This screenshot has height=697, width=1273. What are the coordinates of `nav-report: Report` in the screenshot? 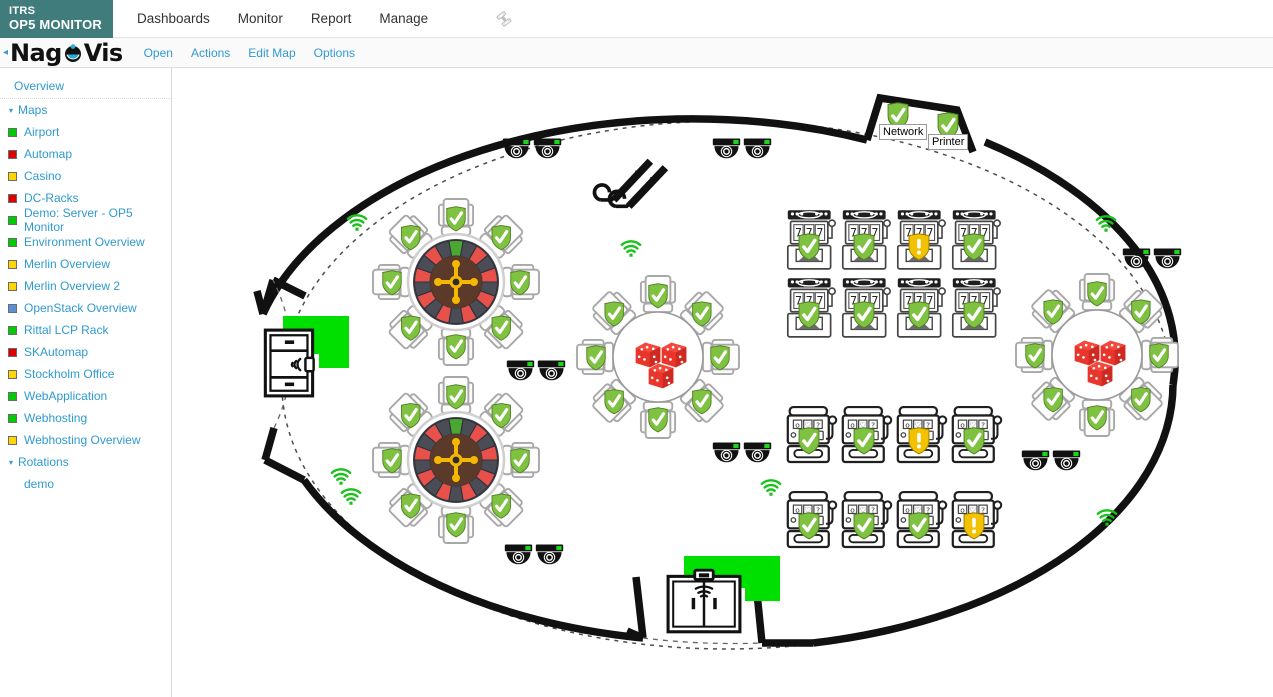 It's located at (331, 18).